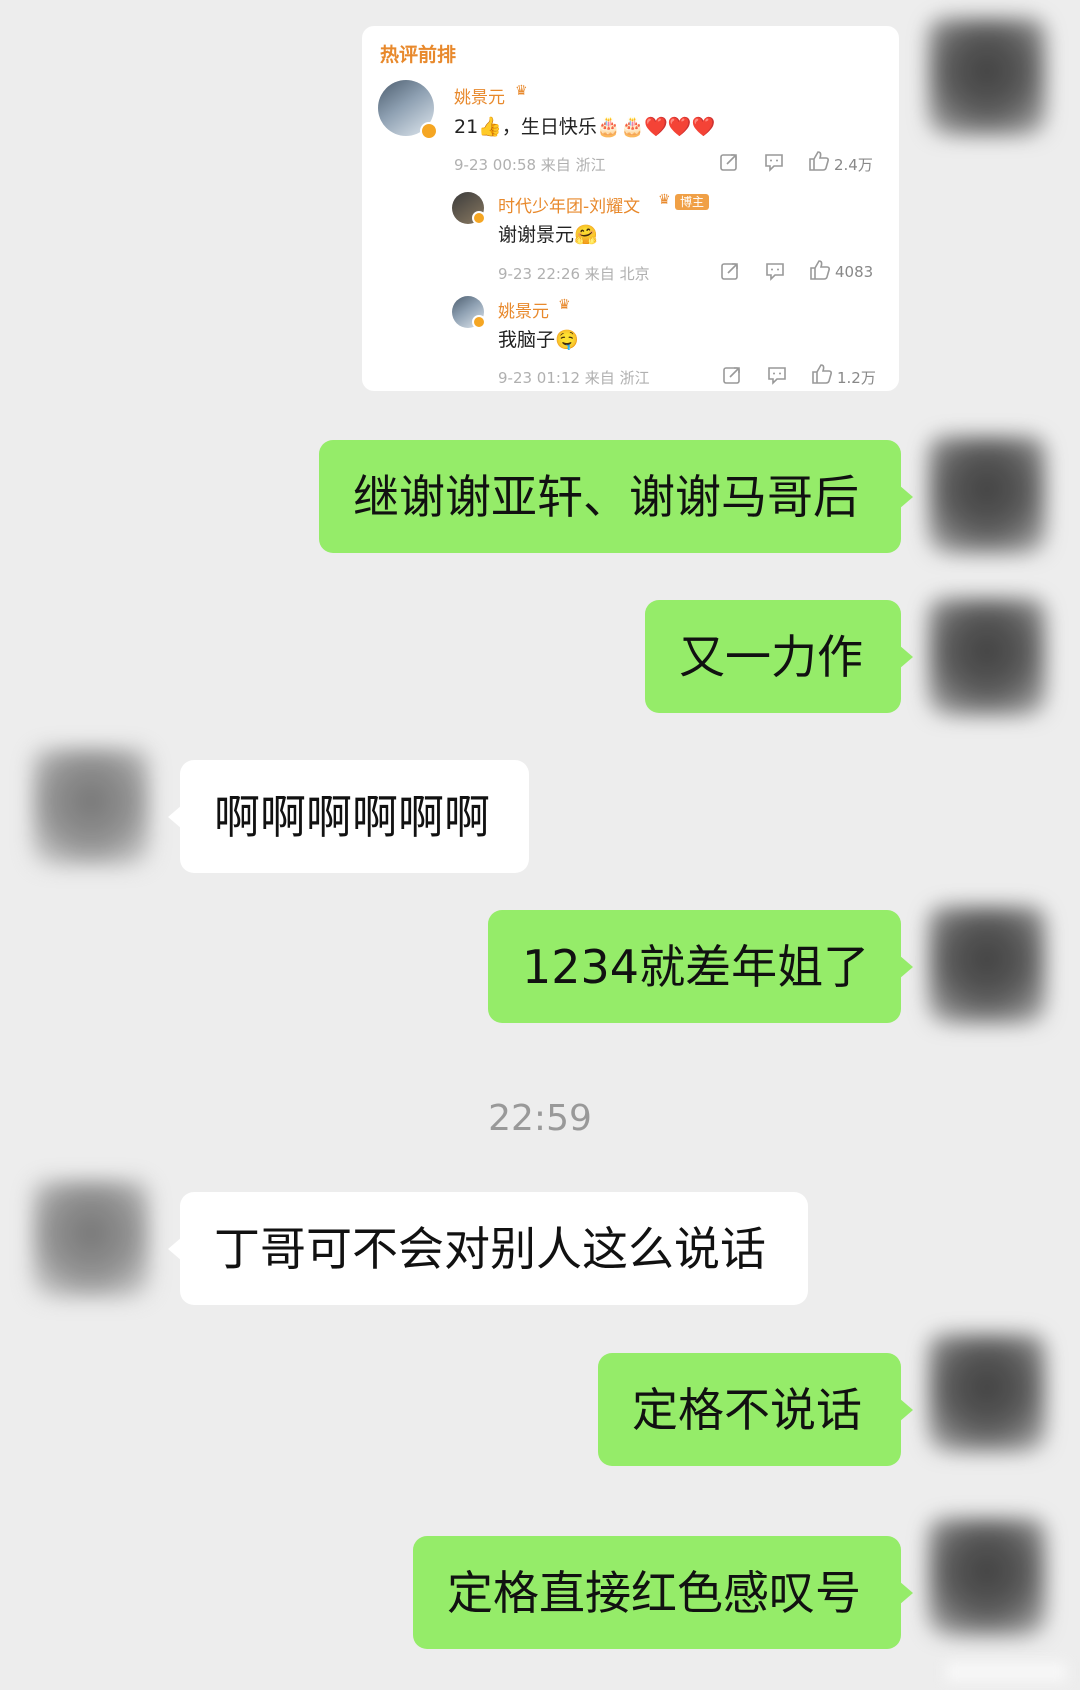  I want to click on commenter-name: 时代少年团-刘耀文, so click(569, 207).